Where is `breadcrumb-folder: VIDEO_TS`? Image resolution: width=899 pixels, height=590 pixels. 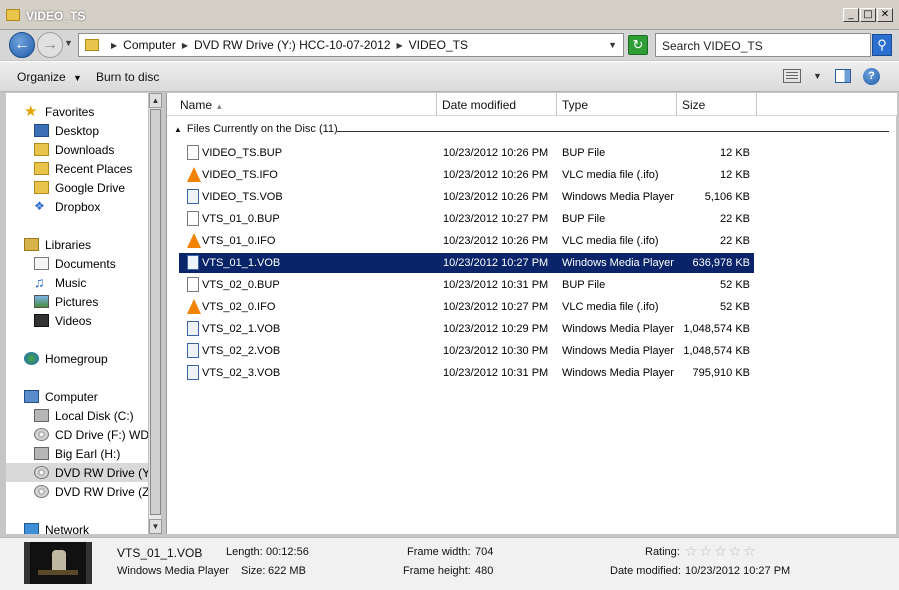
breadcrumb-folder: VIDEO_TS is located at coordinates (438, 45).